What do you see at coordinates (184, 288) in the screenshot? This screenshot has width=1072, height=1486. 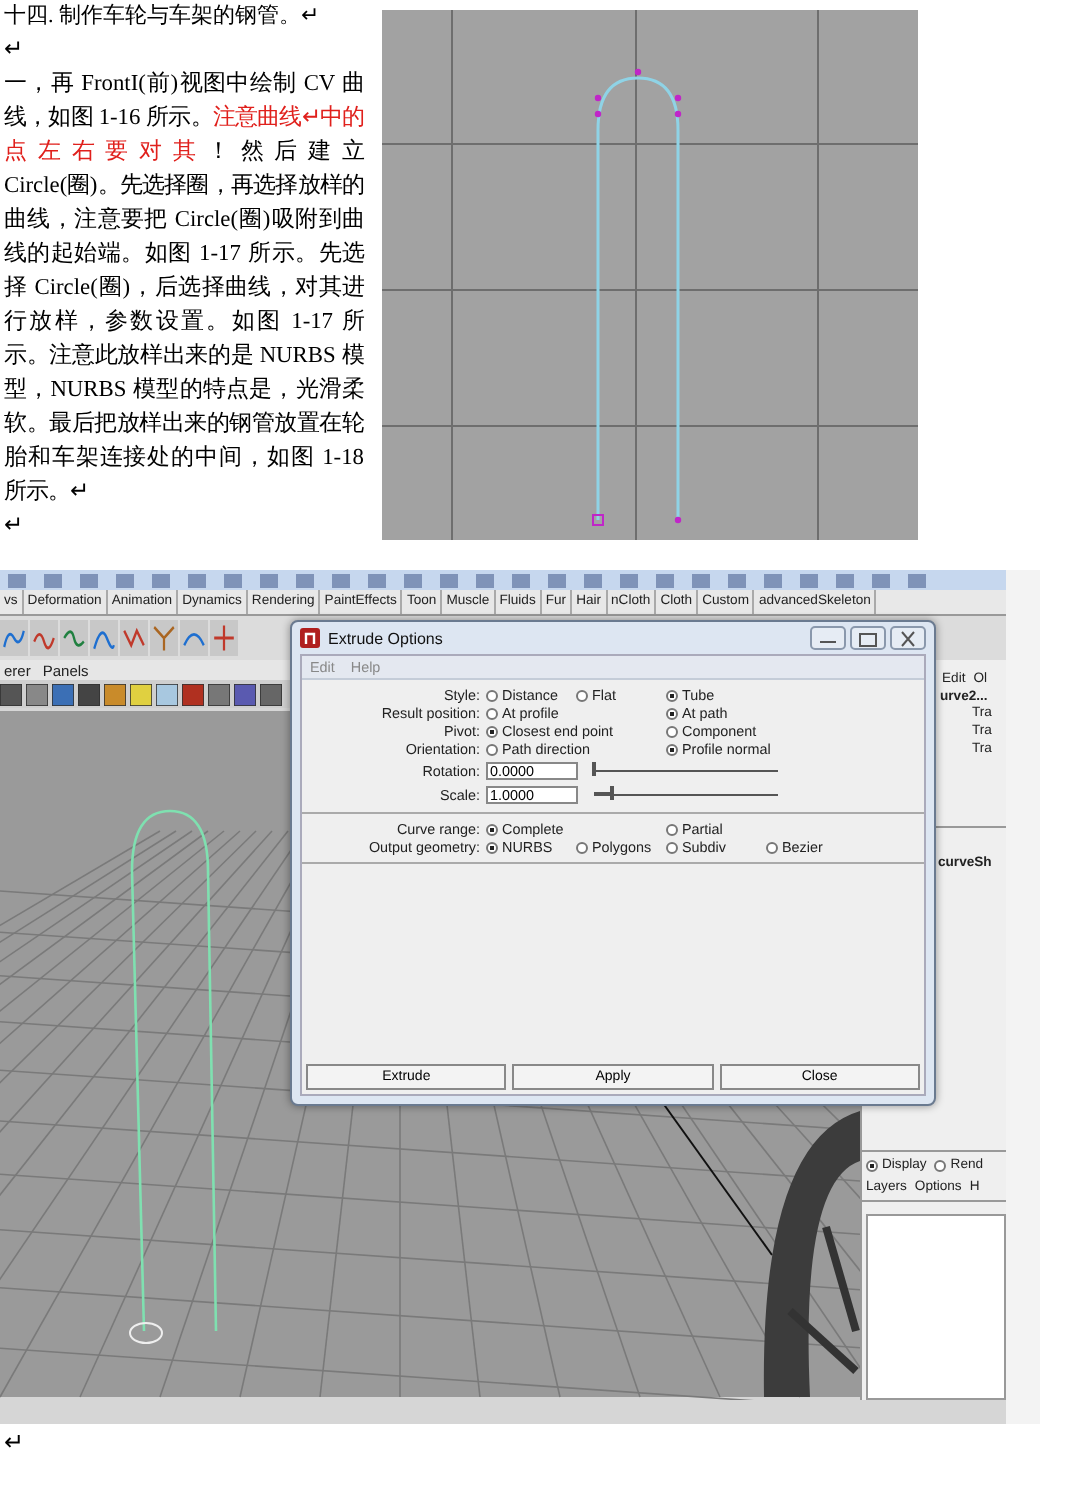 I see `paragraph-text: 一，再 FrontI(前)视图中绘制 CV 曲线，如图 1-16 所示。注意曲线↵中的点左右要对其！然后建立 Circle(圈)。先选择圈，再选择放样的曲线，注意要把 Circle(圈)吸附到曲线的起始端。如图 1-17 所示。先选择 Circle(圈)，后选择曲线，对其进行放样，参数设置。如图 1-17 所示。注意此放样出来的是 NURBS 模型，NURBS 模型的特点是，光滑柔软。最后把放样出来的钢管放置在轮胎和车架连接处的中间，如图 1-18 所示。↵` at bounding box center [184, 288].